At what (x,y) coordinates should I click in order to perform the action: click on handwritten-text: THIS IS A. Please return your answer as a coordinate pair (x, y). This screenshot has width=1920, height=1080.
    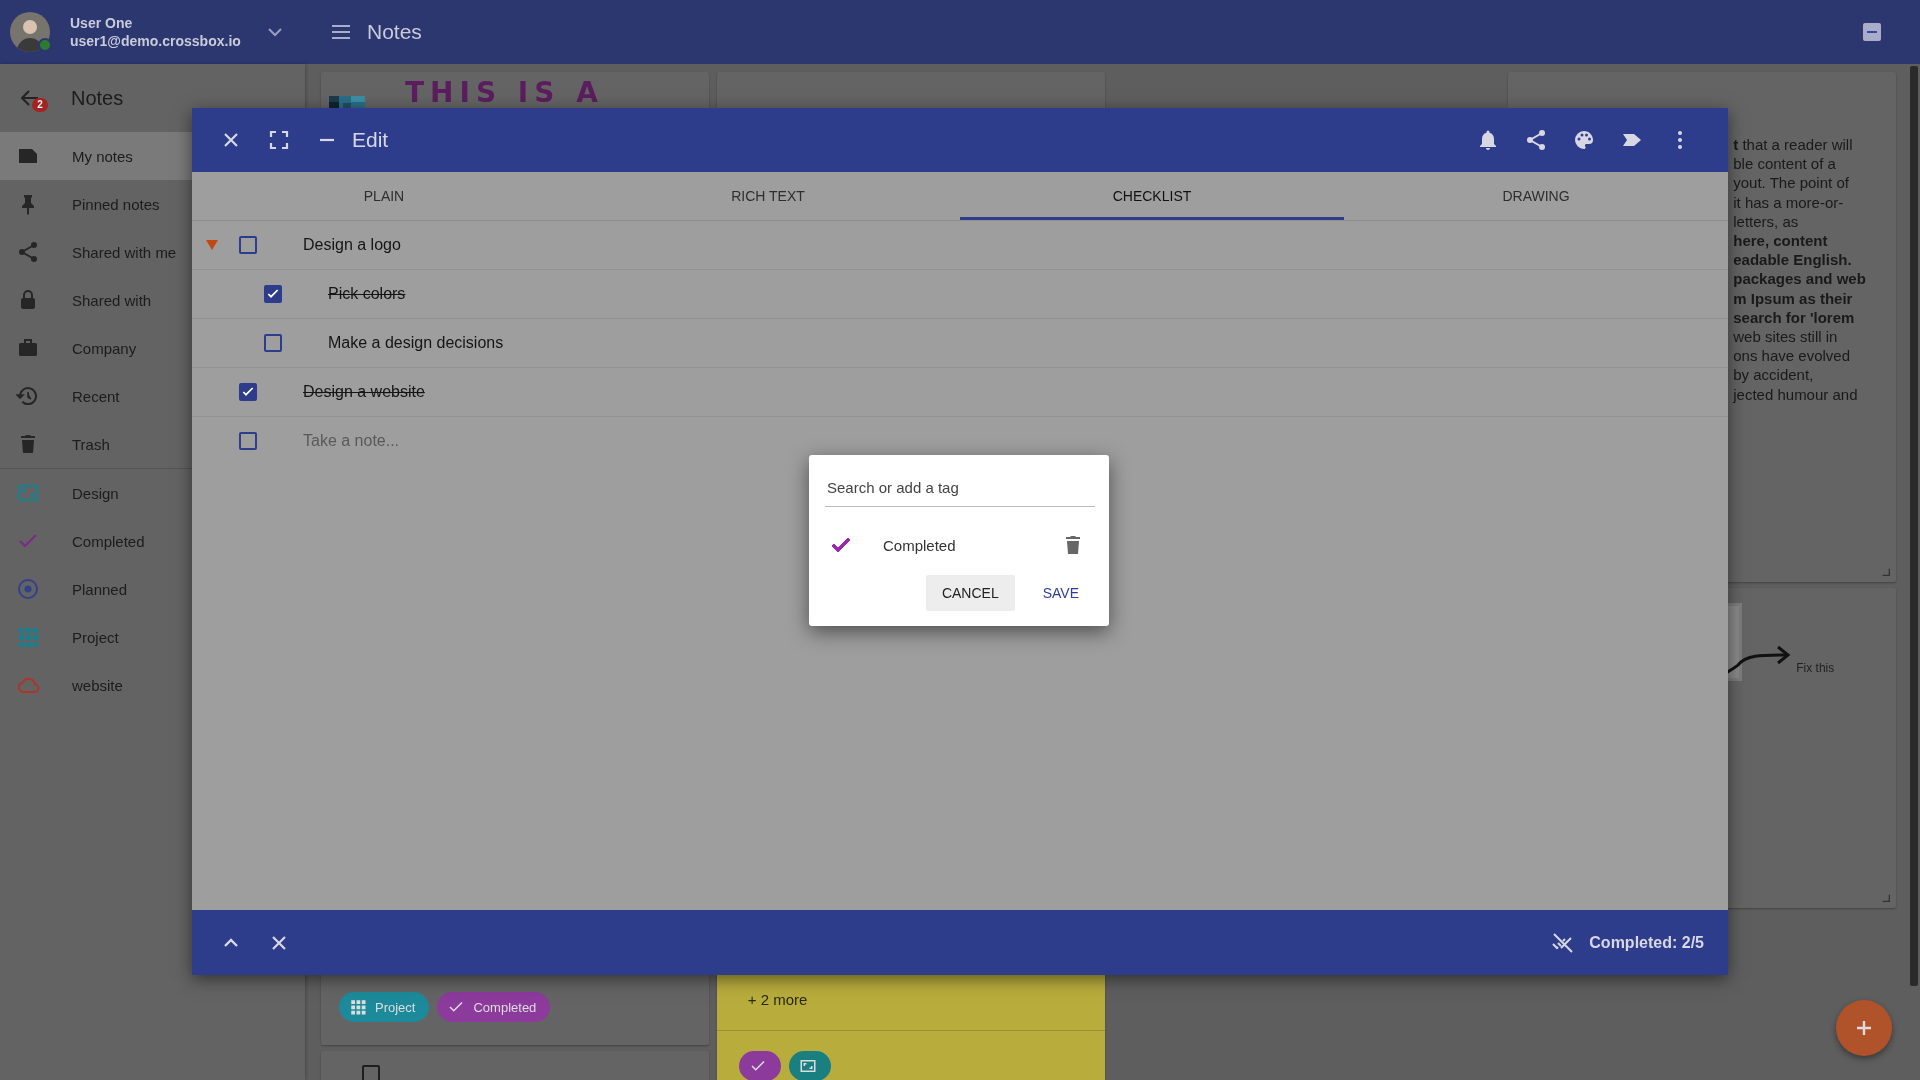
    Looking at the image, I should click on (504, 93).